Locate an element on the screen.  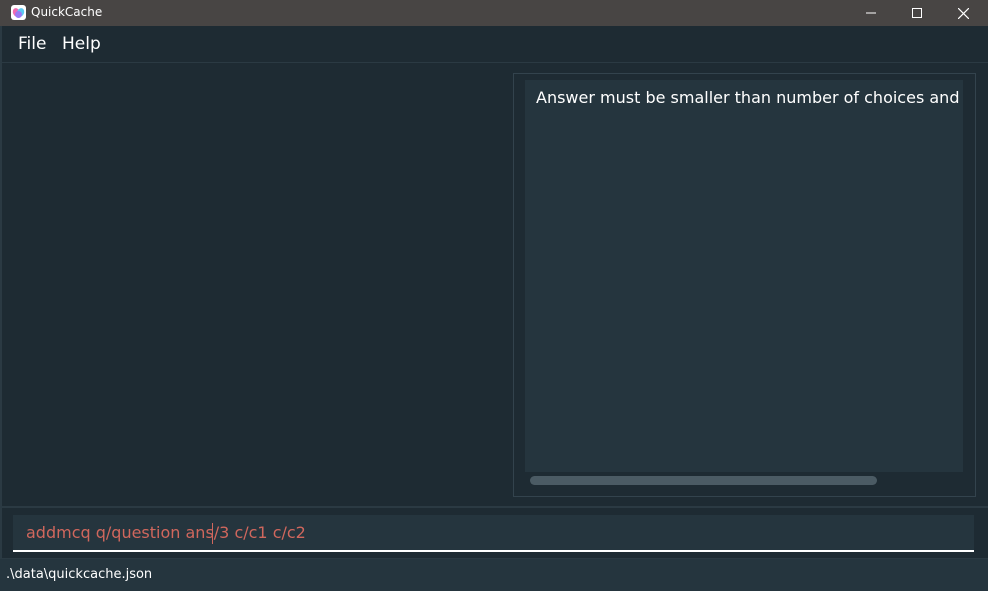
close-button is located at coordinates (963, 13).